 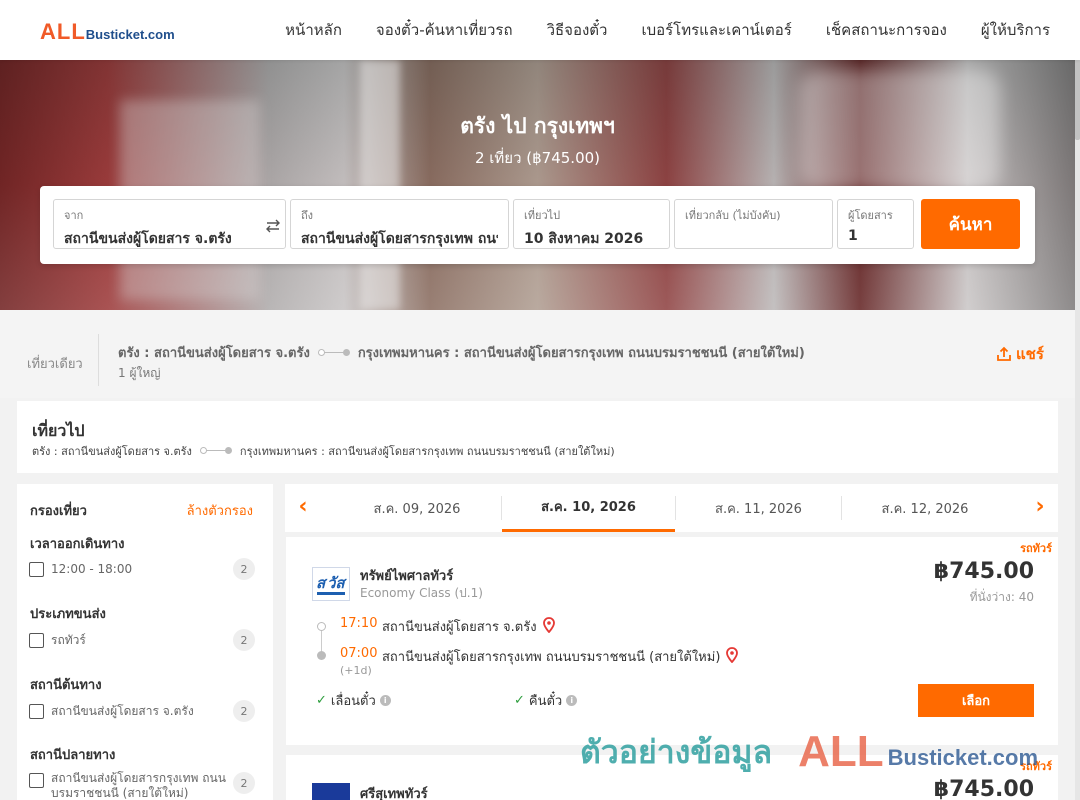 I want to click on from-field: จาก สถานีขนส่งผู้โดยสาร จ.ตรัง, so click(x=169, y=224).